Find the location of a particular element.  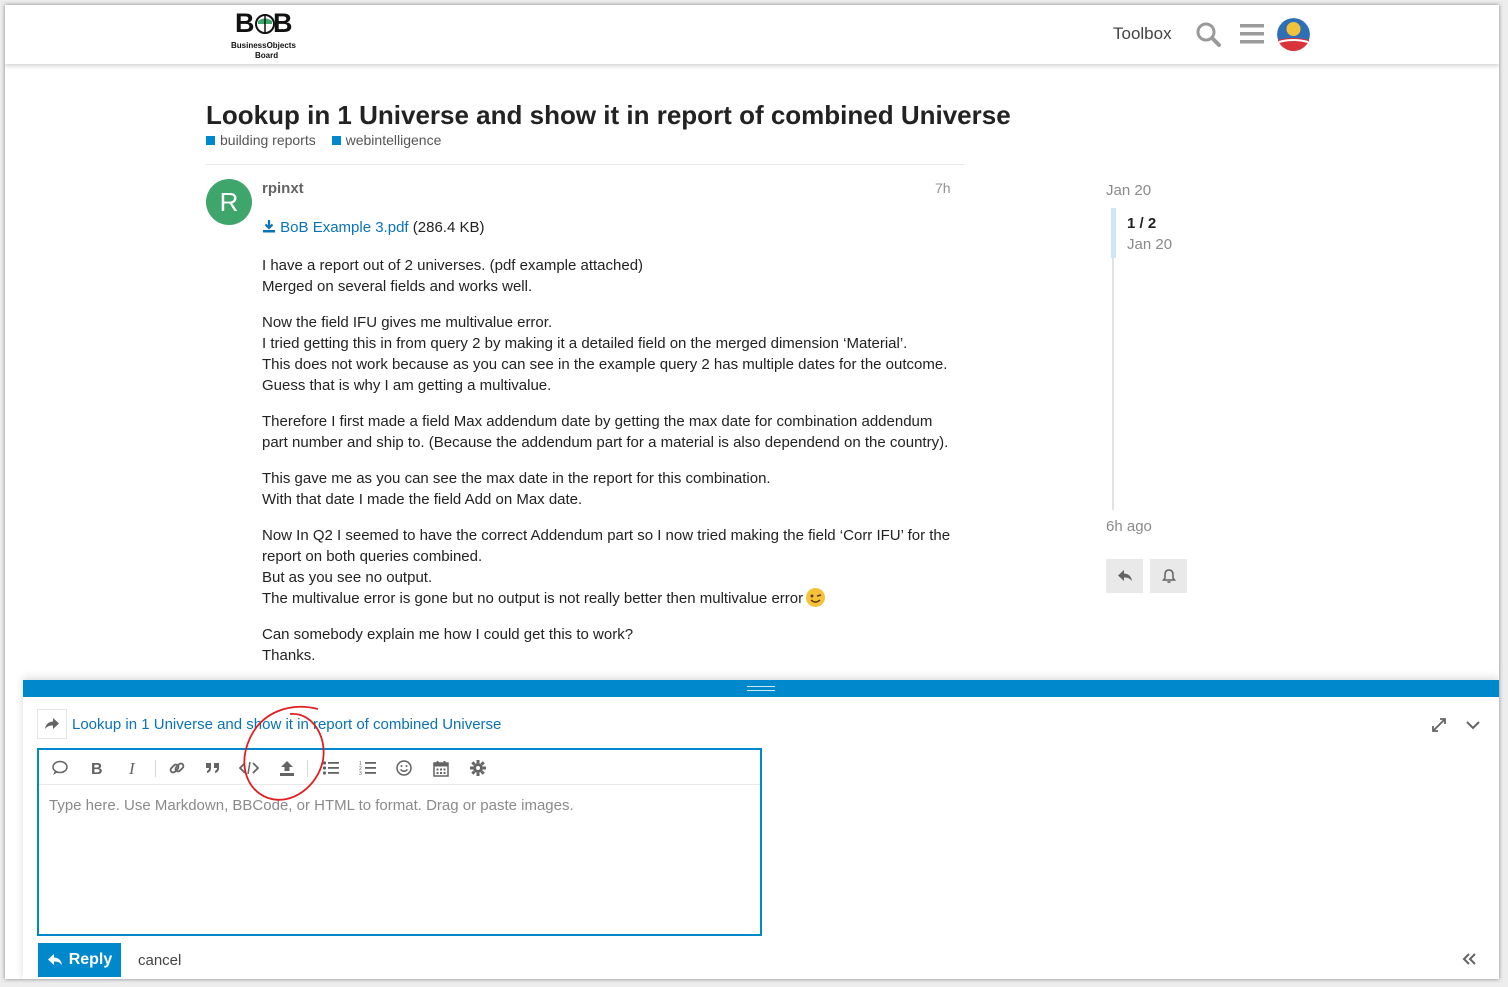

timeline-post-count: 1 / 2 is located at coordinates (1142, 223).